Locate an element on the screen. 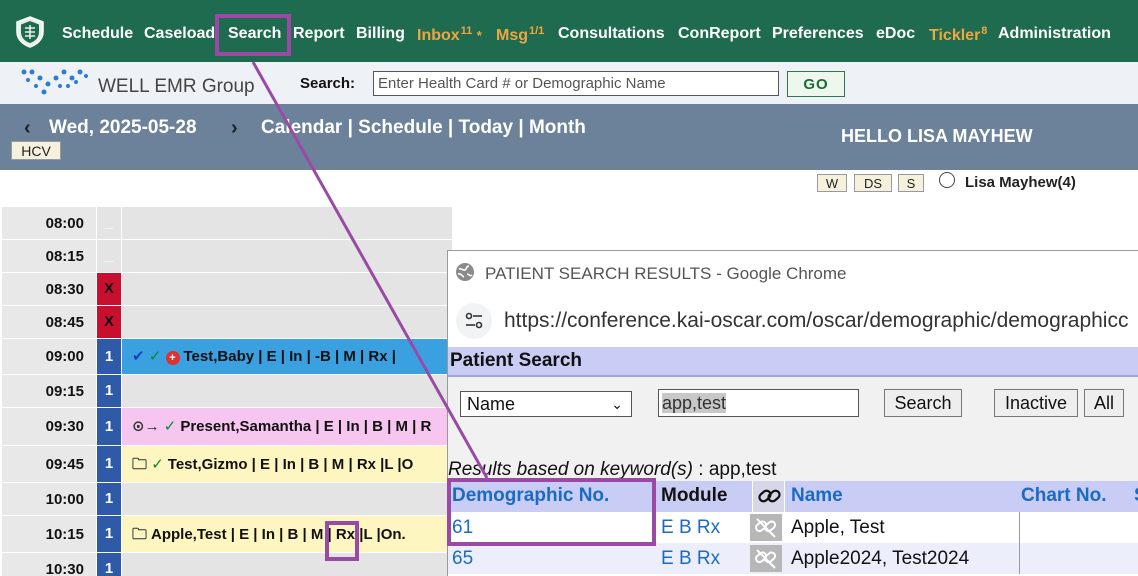  health-card-search-input is located at coordinates (576, 83).